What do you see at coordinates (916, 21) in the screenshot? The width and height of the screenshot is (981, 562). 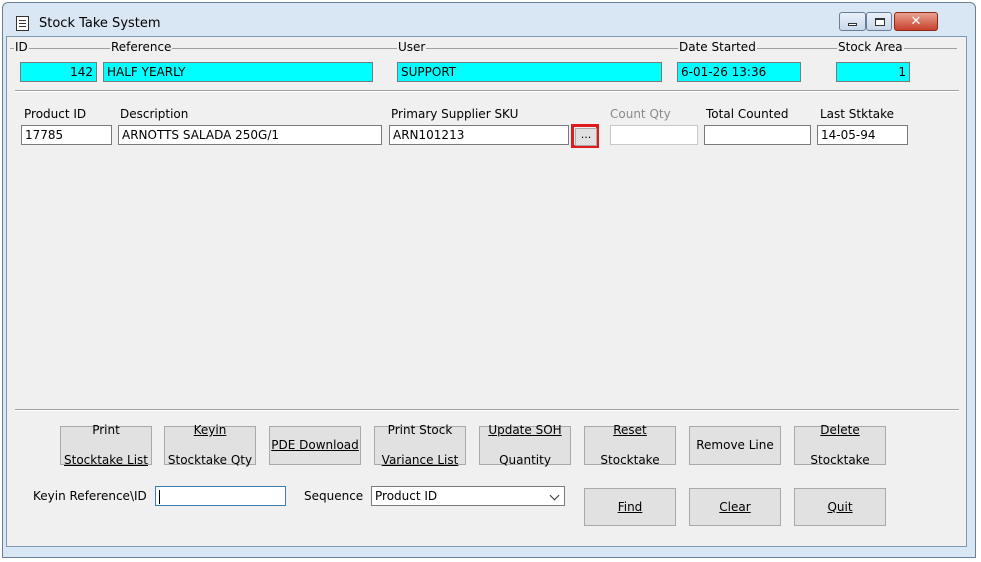 I see `close-button` at bounding box center [916, 21].